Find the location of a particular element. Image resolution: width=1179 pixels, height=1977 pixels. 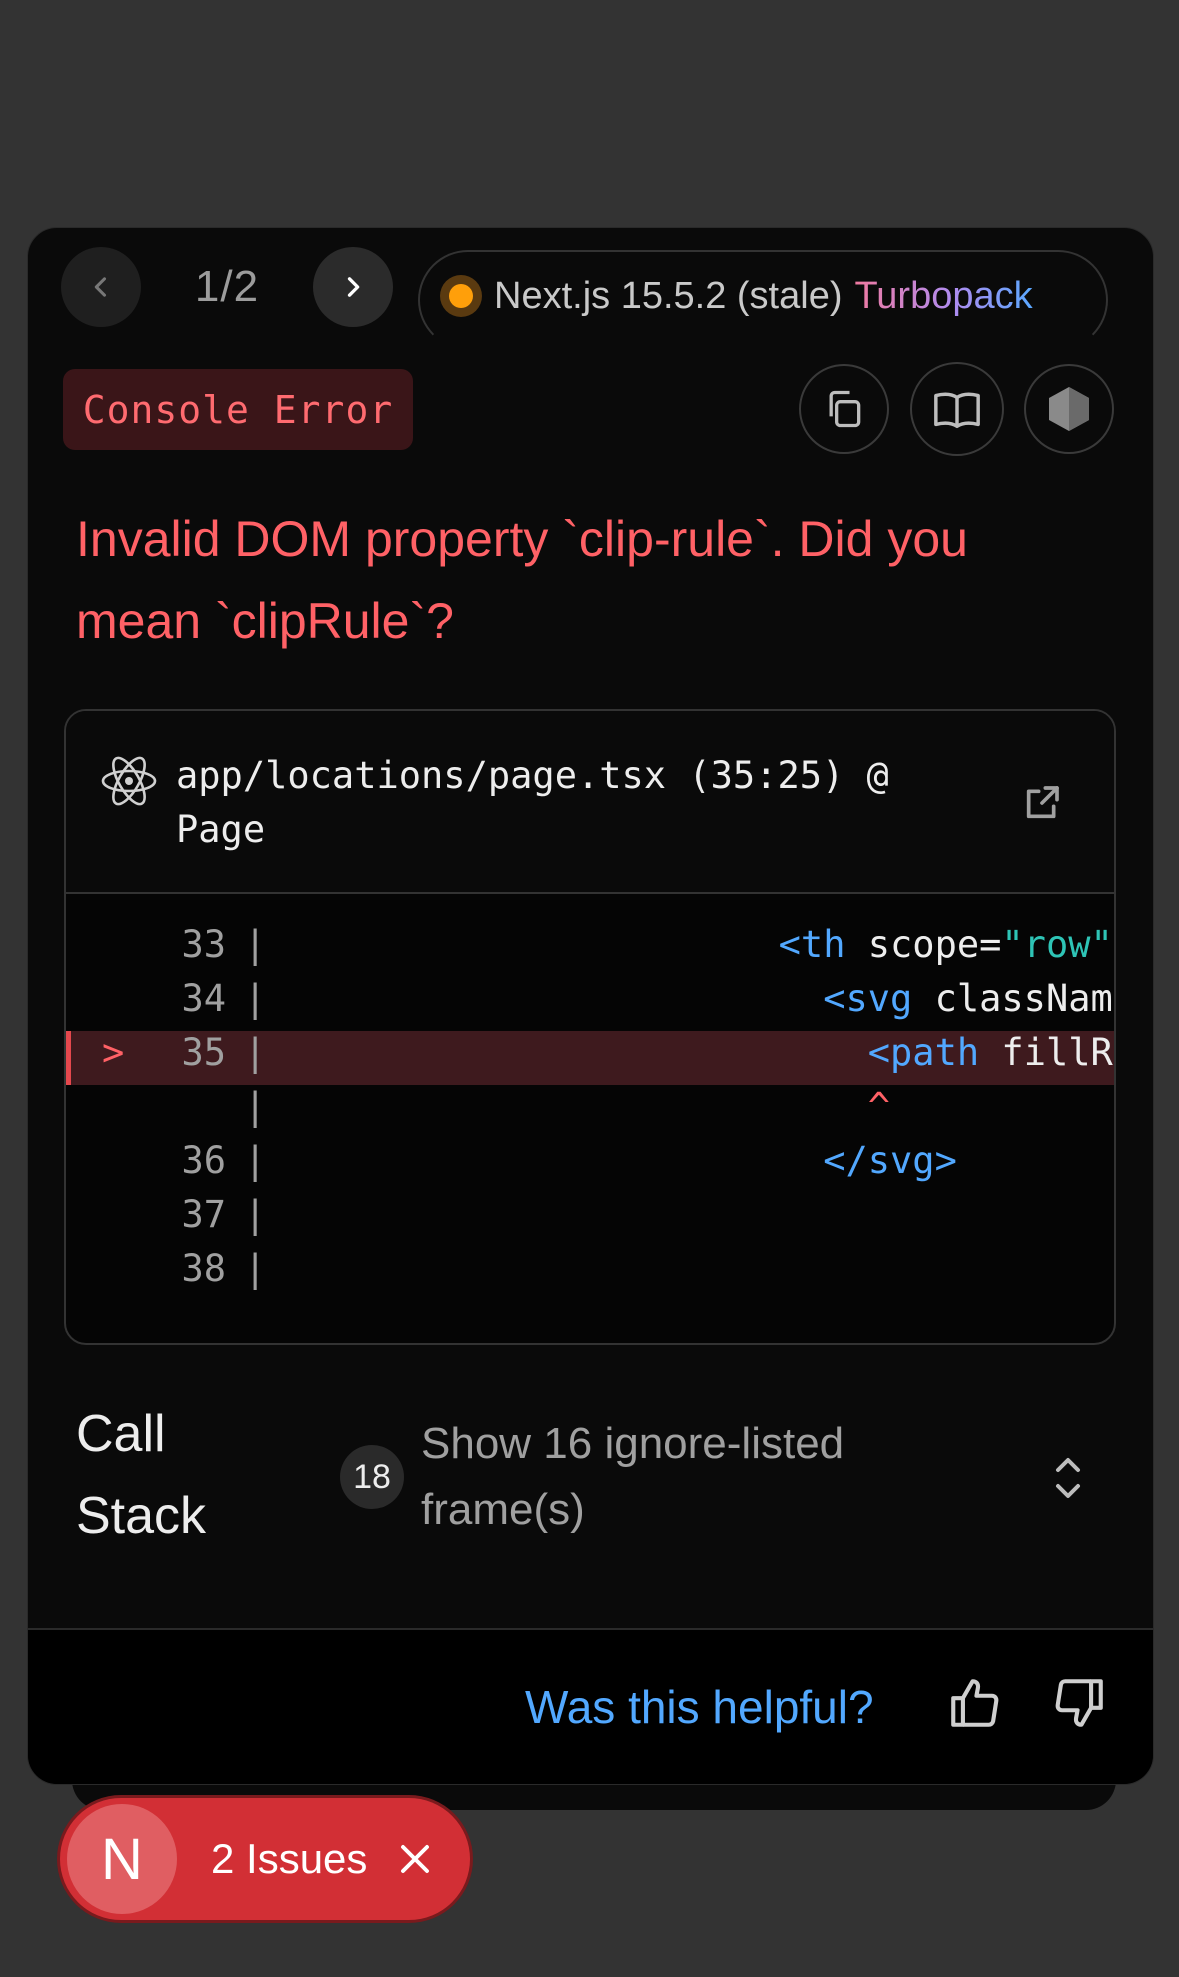

bundler-label: Turbopack is located at coordinates (943, 296).